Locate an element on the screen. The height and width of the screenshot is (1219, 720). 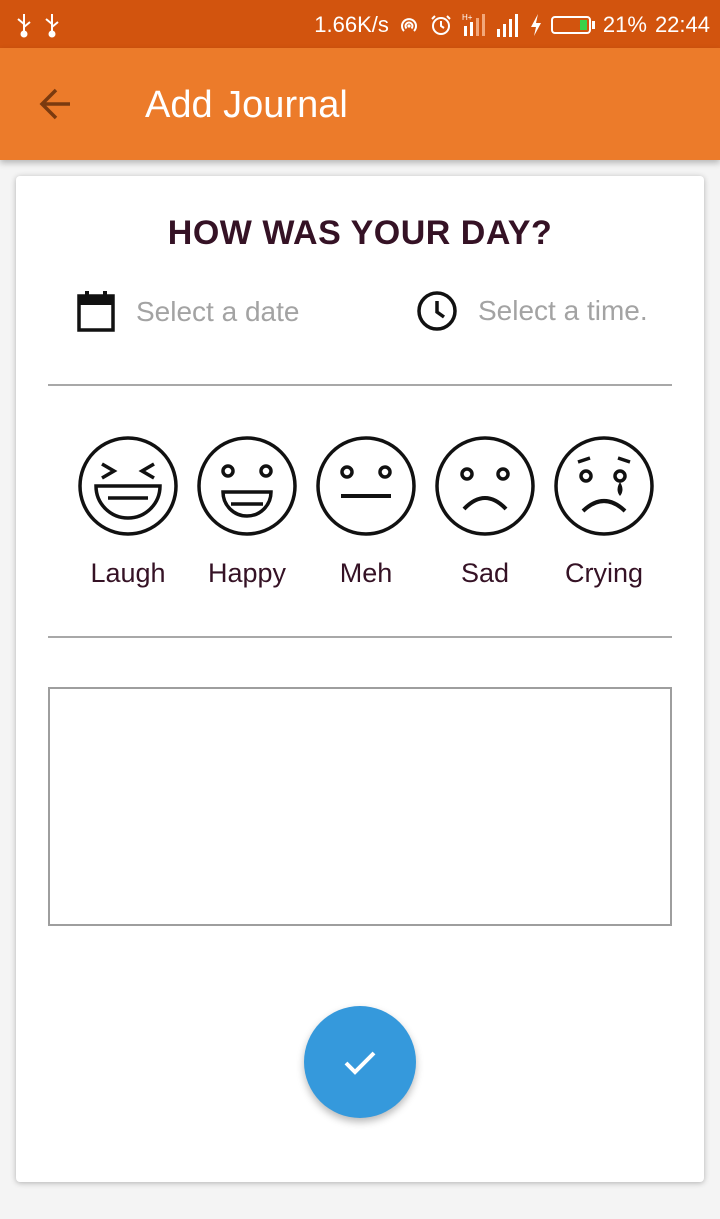
alarm-icon is located at coordinates (441, 25).